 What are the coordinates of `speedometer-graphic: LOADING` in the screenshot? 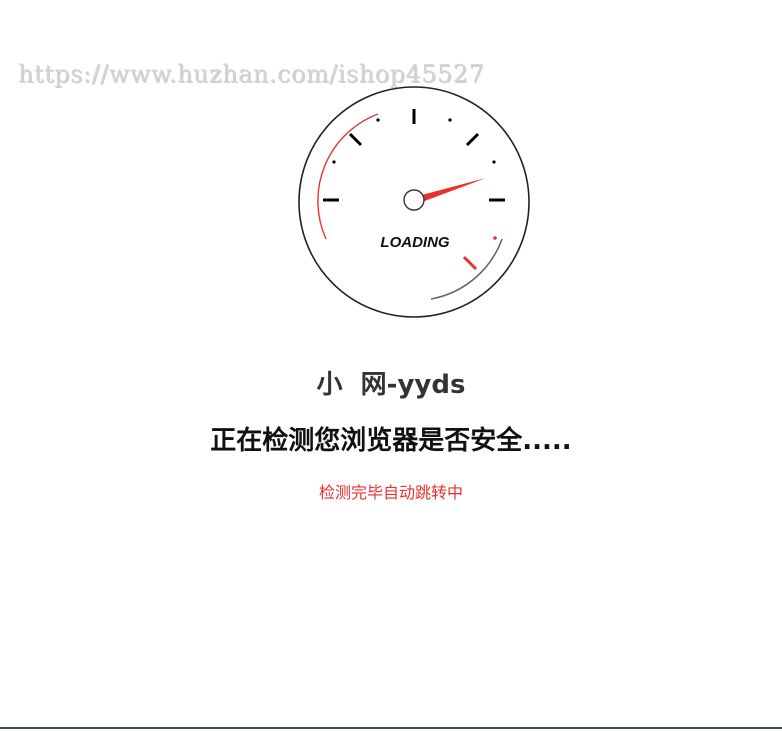 It's located at (414, 202).